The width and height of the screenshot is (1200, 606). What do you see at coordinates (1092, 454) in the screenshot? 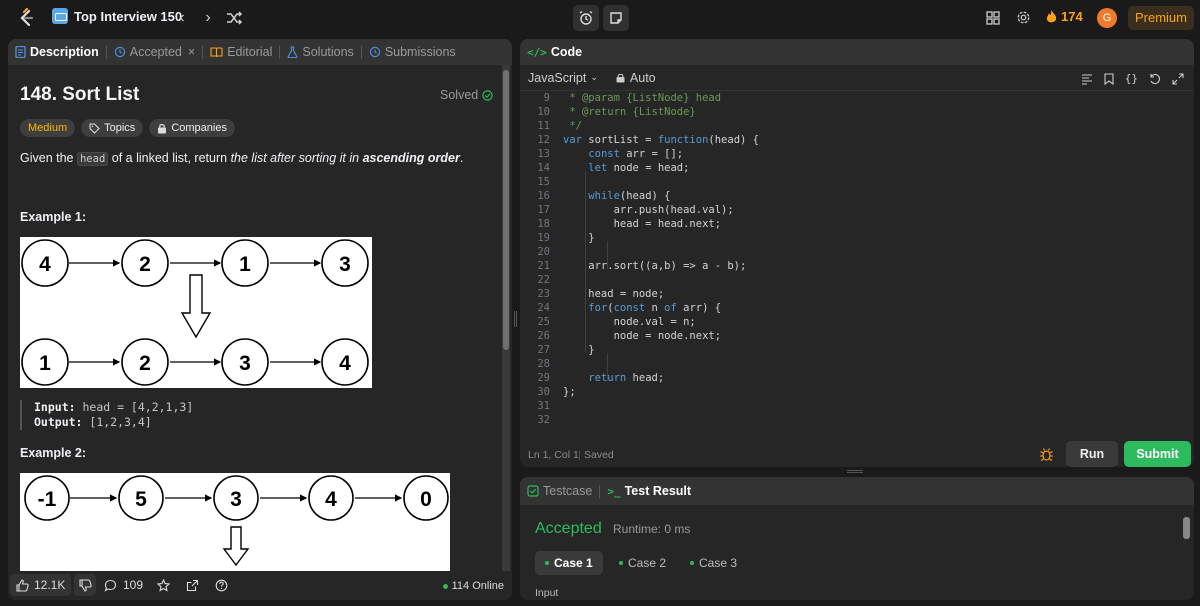
I see `run-button: Run` at bounding box center [1092, 454].